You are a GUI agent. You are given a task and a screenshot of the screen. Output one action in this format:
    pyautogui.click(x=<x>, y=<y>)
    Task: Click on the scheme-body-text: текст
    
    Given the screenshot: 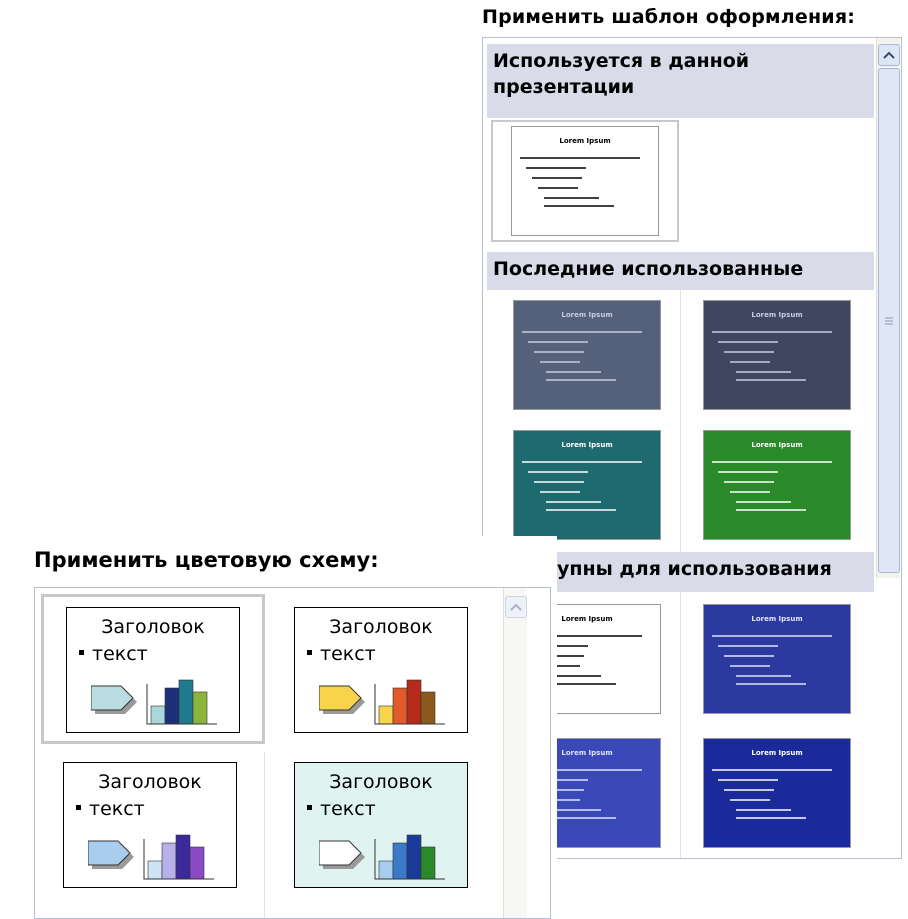 What is the action you would take?
    pyautogui.click(x=120, y=654)
    